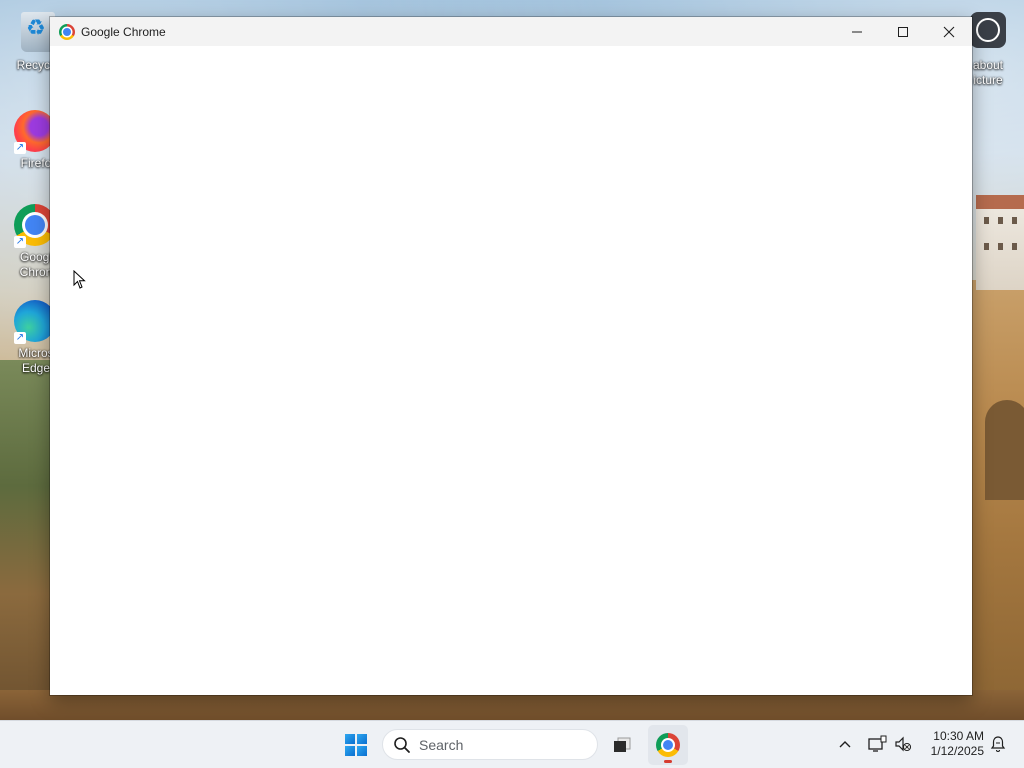  Describe the element at coordinates (1000, 242) in the screenshot. I see `wallpaper-town` at that location.